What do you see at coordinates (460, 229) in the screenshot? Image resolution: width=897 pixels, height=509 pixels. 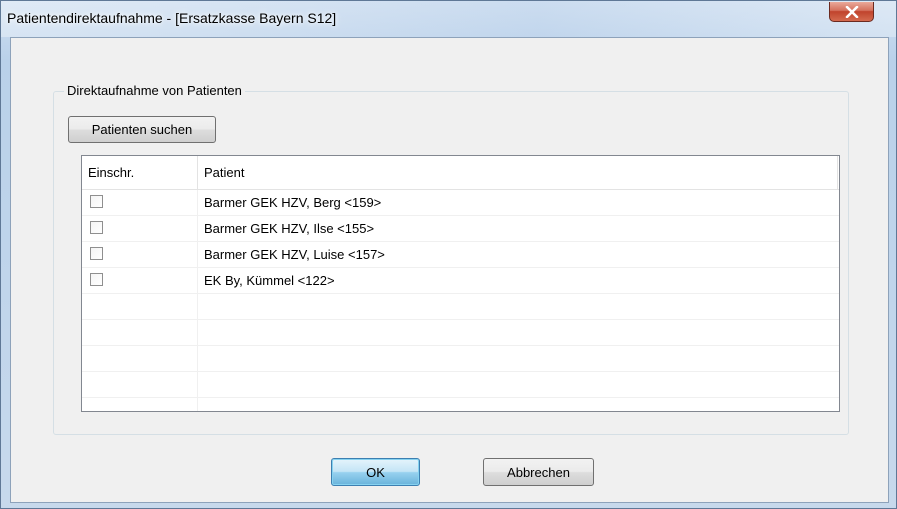 I see `table-row: Barmer GEK HZV, Ilse <155>` at bounding box center [460, 229].